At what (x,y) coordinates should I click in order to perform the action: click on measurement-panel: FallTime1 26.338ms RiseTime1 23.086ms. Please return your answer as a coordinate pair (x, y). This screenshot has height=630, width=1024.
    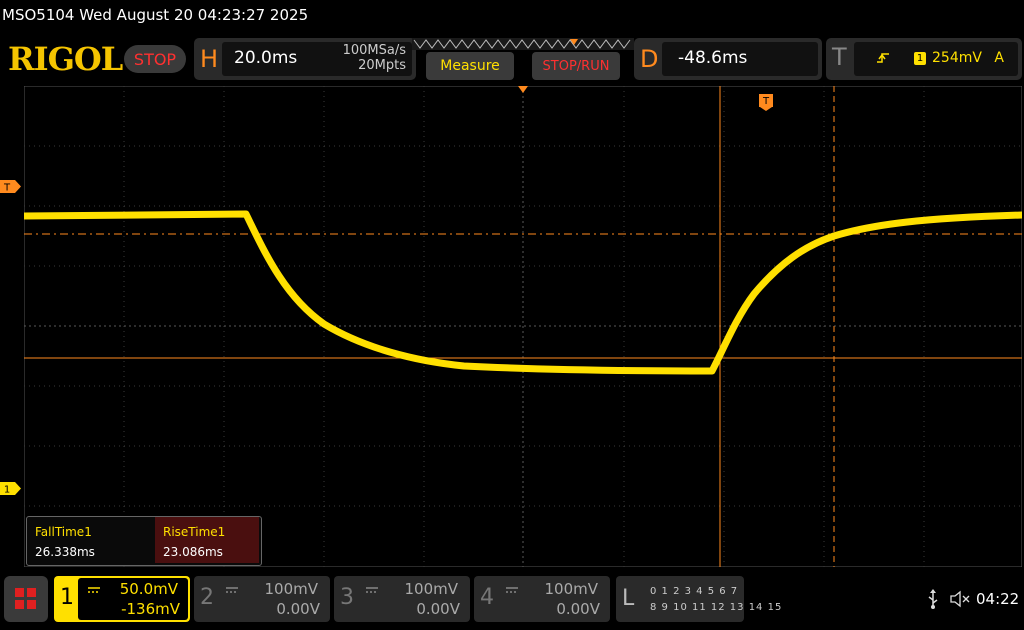
    Looking at the image, I should click on (144, 541).